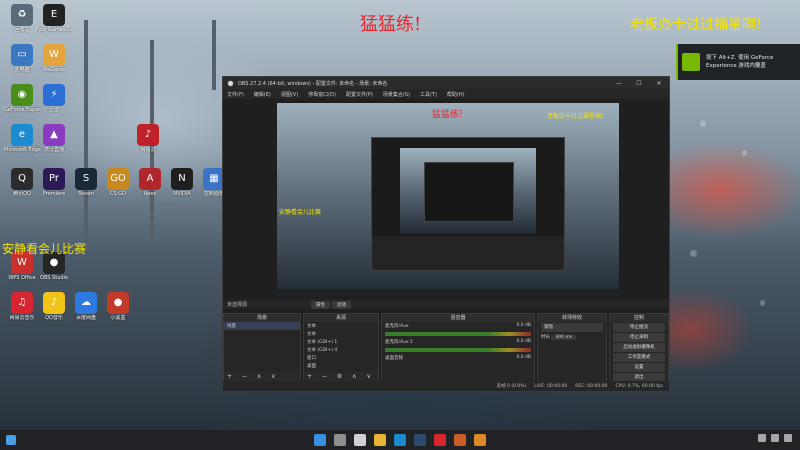 This screenshot has width=800, height=450. Describe the element at coordinates (420, 440) in the screenshot. I see `taskbar-steam-icon` at that location.